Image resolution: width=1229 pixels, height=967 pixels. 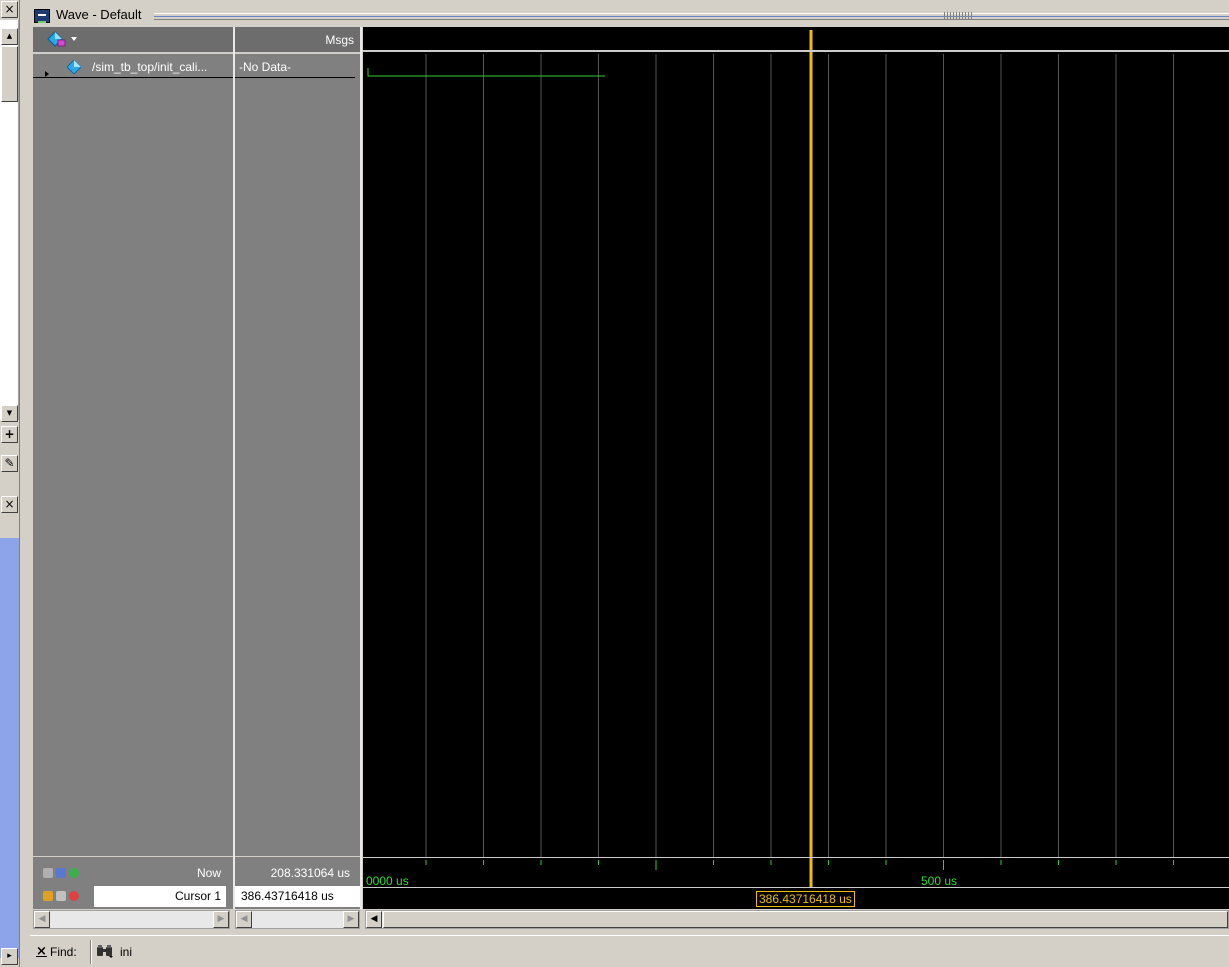 What do you see at coordinates (805, 899) in the screenshot?
I see `cursor-readout: 386.43716418 us` at bounding box center [805, 899].